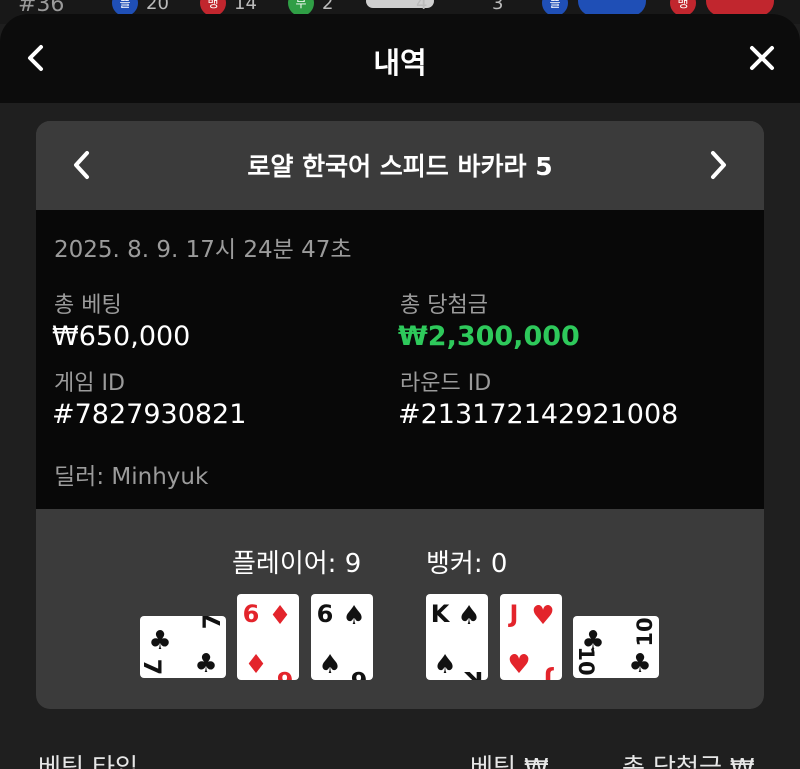 The width and height of the screenshot is (800, 769). I want to click on sheet-header: 내역, so click(400, 58).